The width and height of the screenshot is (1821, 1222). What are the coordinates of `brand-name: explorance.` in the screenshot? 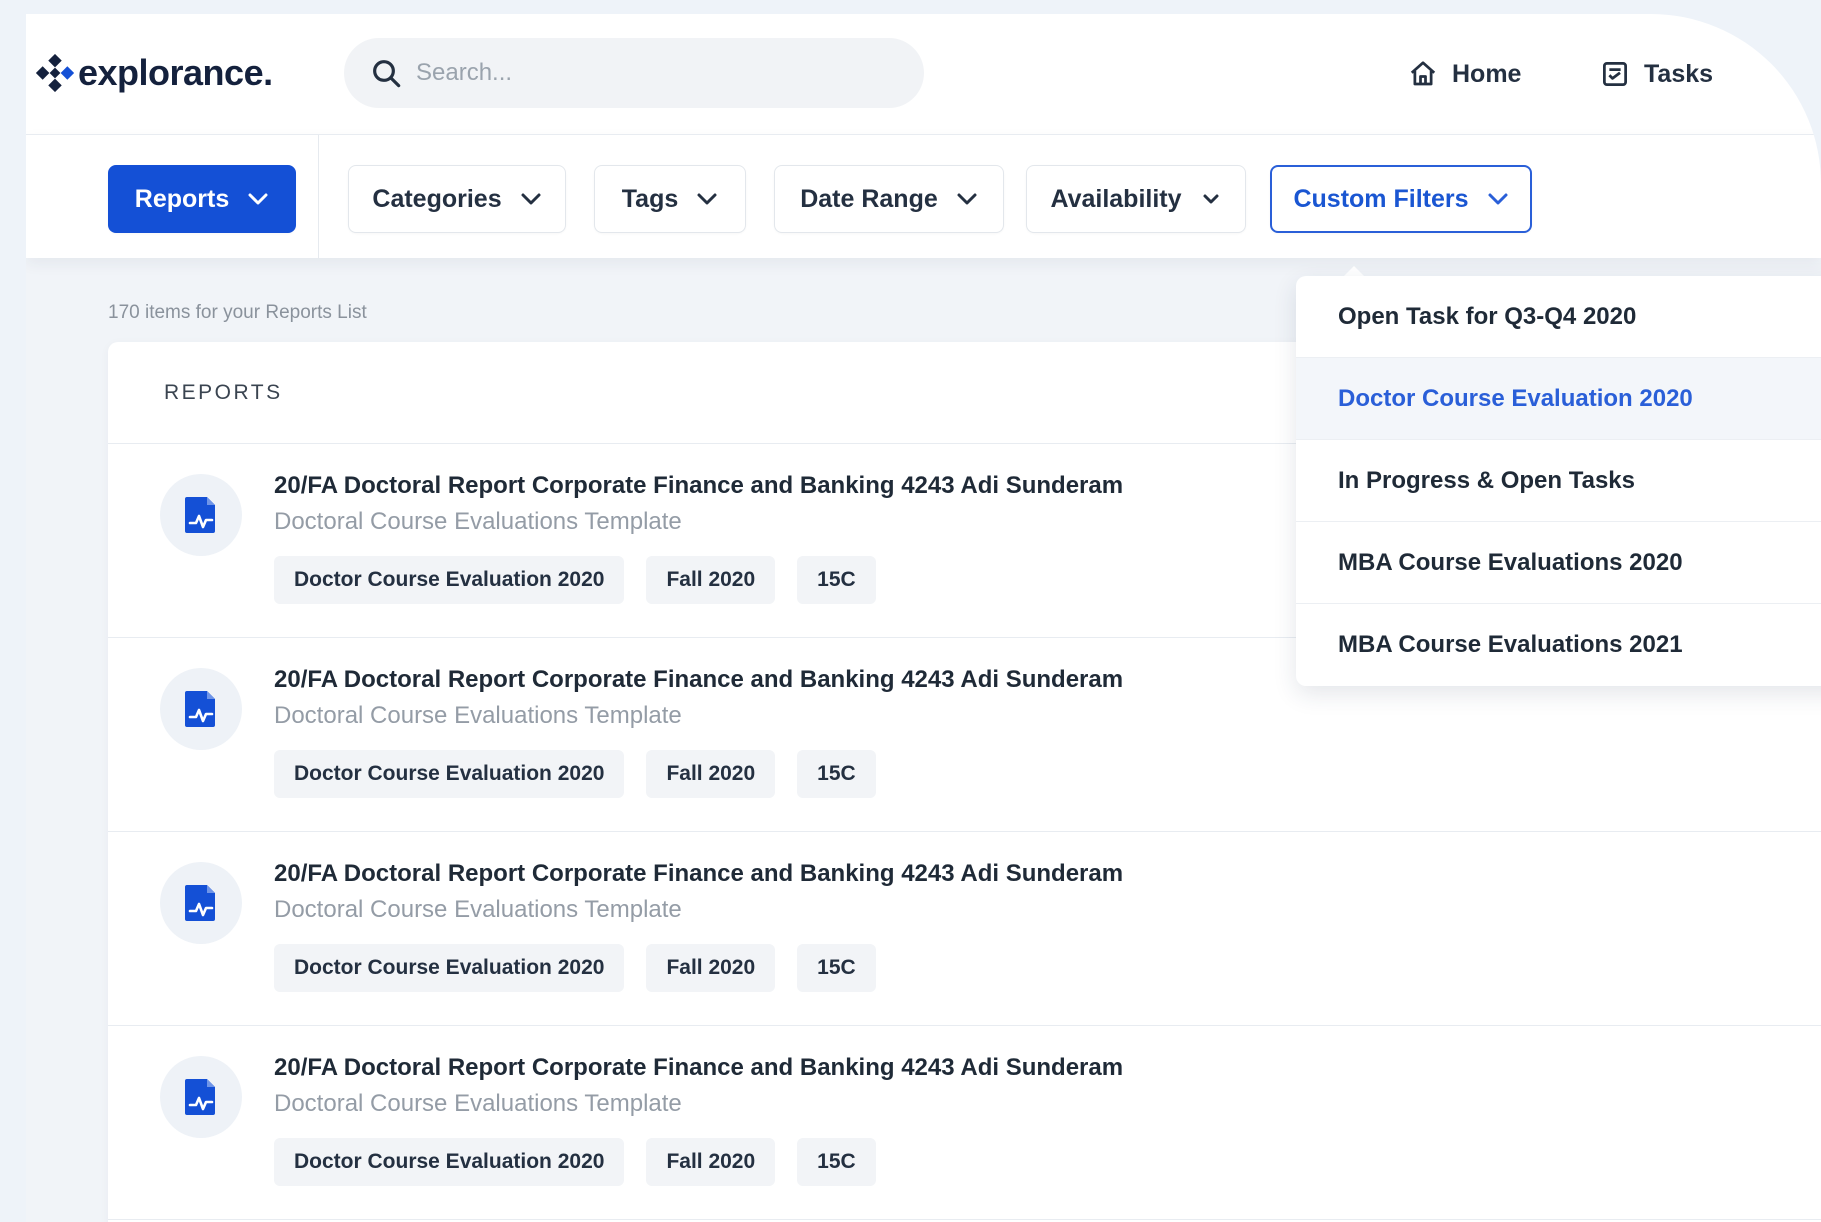 It's located at (175, 72).